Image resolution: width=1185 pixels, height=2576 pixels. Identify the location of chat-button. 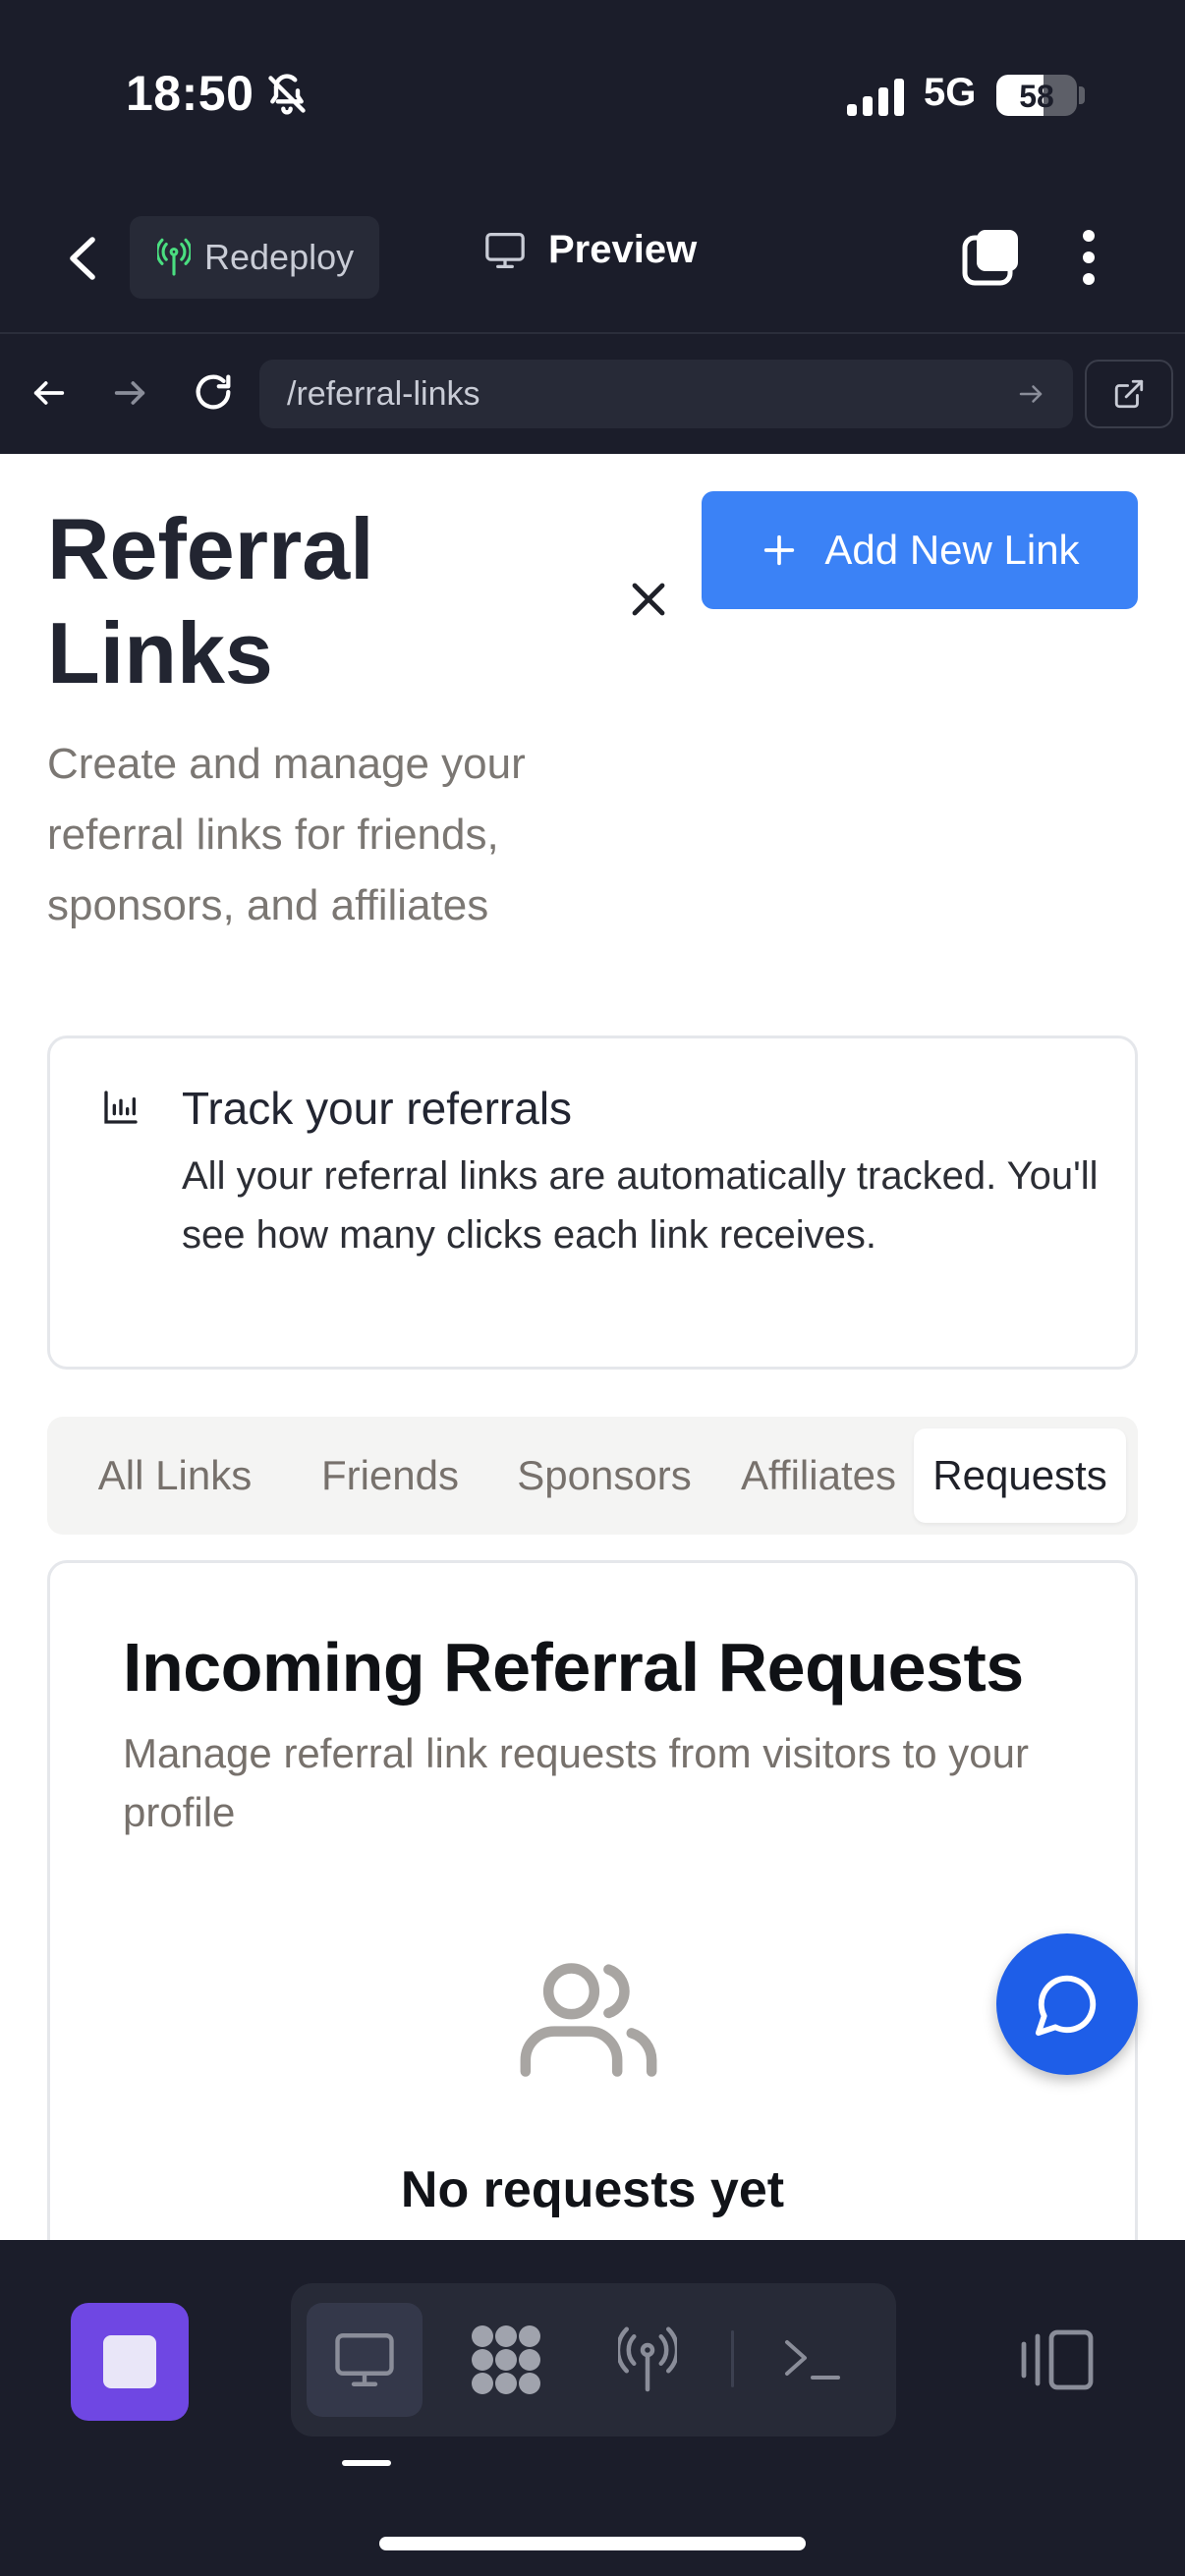
(1067, 2004).